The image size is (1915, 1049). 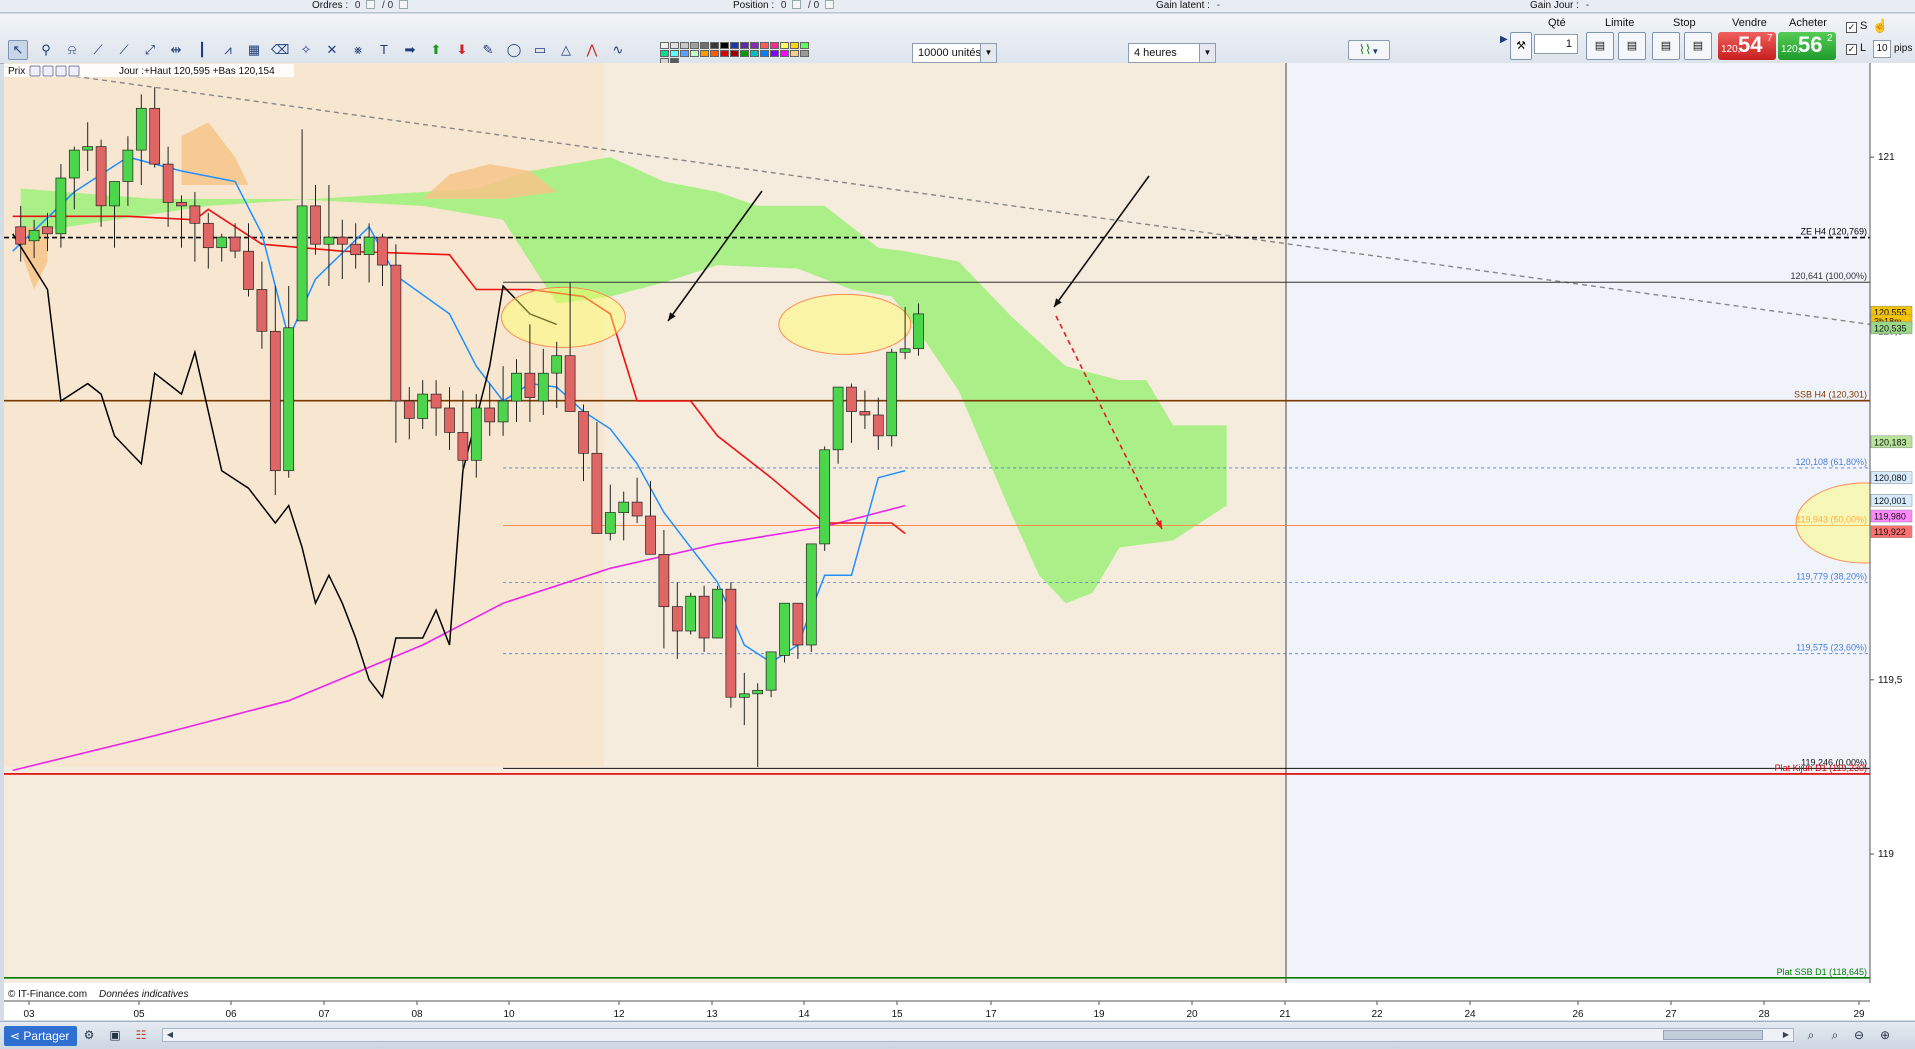 What do you see at coordinates (124, 50) in the screenshot?
I see `line-icon: ⟋` at bounding box center [124, 50].